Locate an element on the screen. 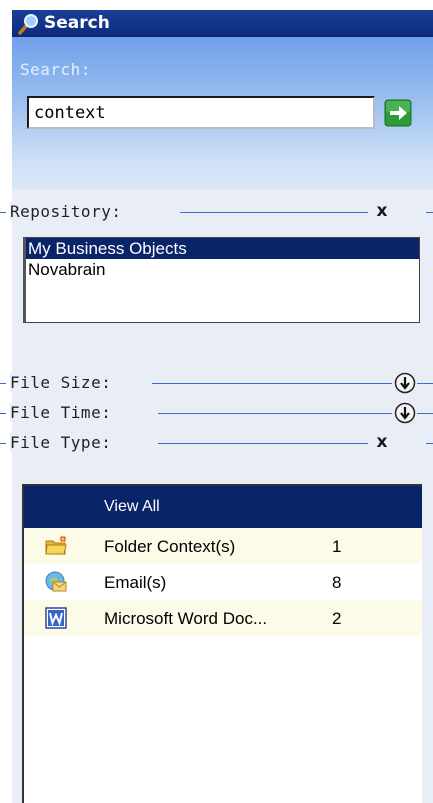 This screenshot has height=803, width=433. word-document-icon is located at coordinates (56, 618).